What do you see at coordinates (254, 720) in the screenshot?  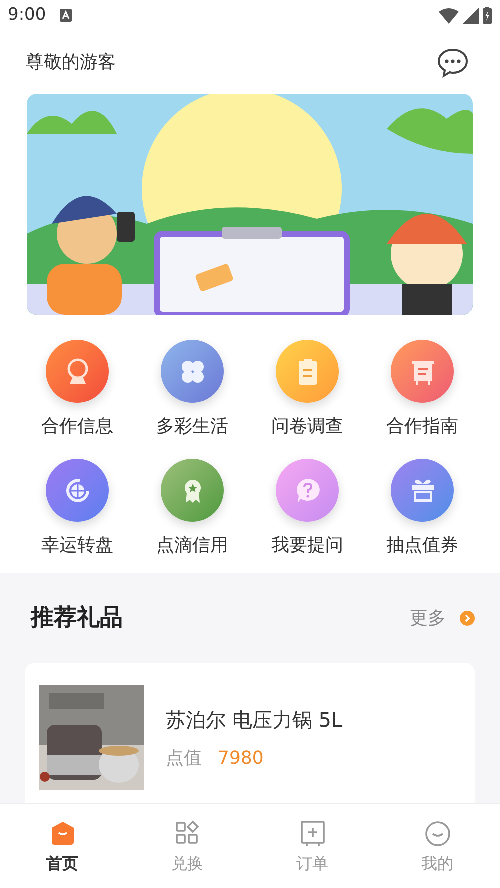 I see `product-name: 苏泊尔 电压力锅 5L` at bounding box center [254, 720].